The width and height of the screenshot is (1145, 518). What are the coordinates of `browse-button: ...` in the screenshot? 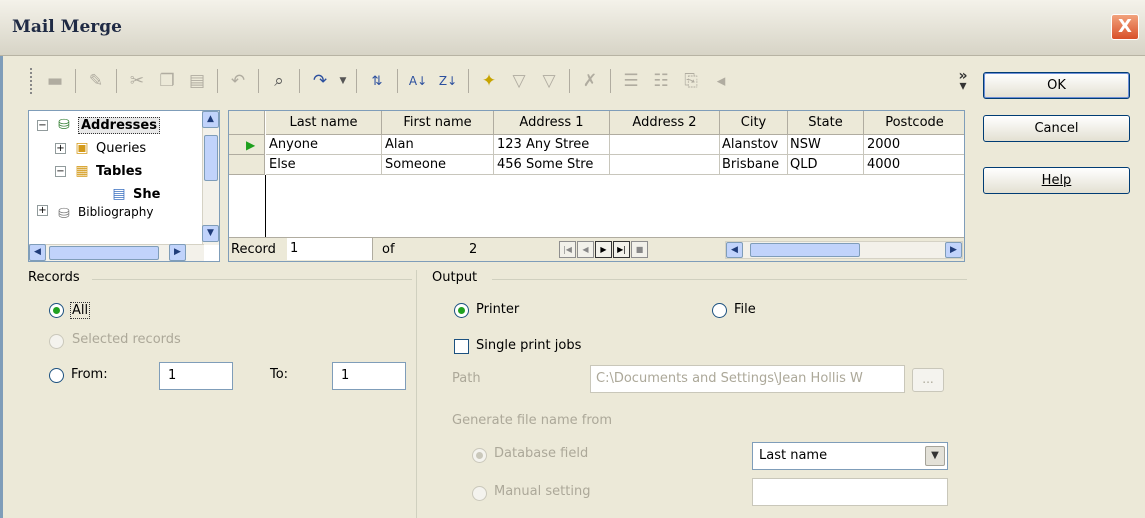 It's located at (928, 380).